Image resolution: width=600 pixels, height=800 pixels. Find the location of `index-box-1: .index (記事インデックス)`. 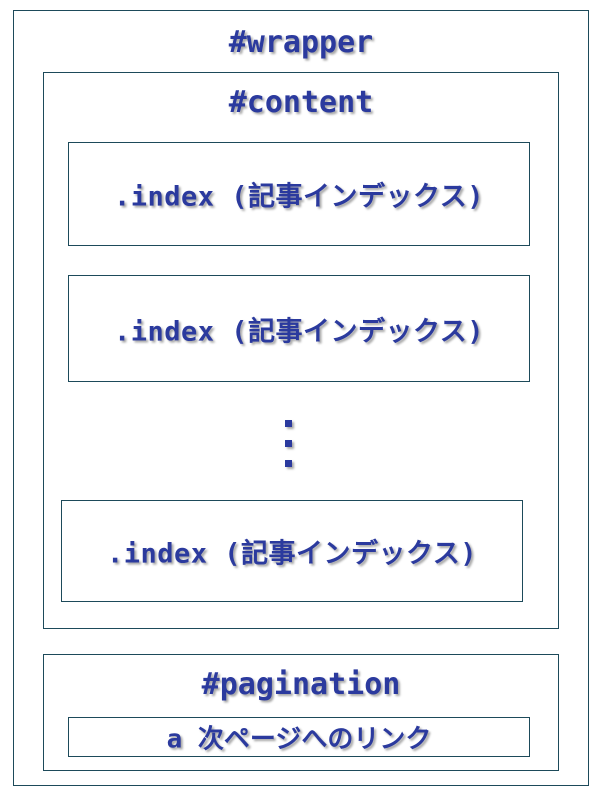

index-box-1: .index (記事インデックス) is located at coordinates (299, 194).